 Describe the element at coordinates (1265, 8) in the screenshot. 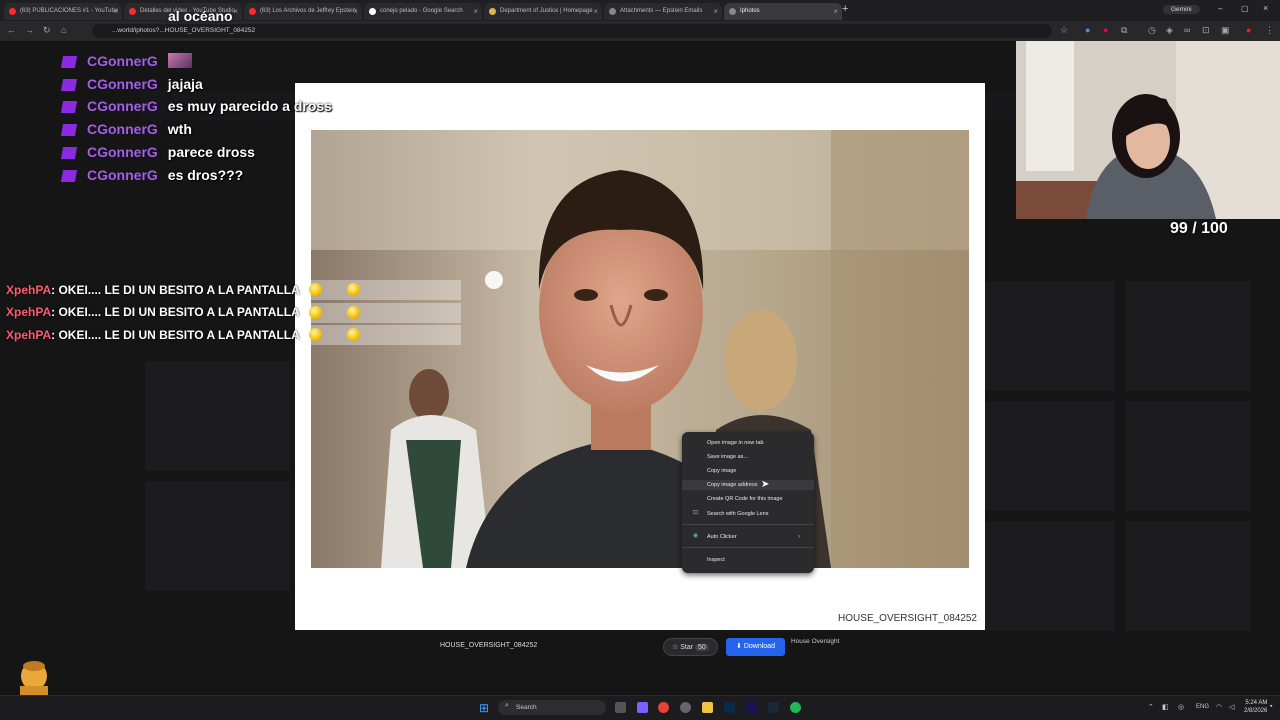

I see `close-window-icon: ×` at that location.